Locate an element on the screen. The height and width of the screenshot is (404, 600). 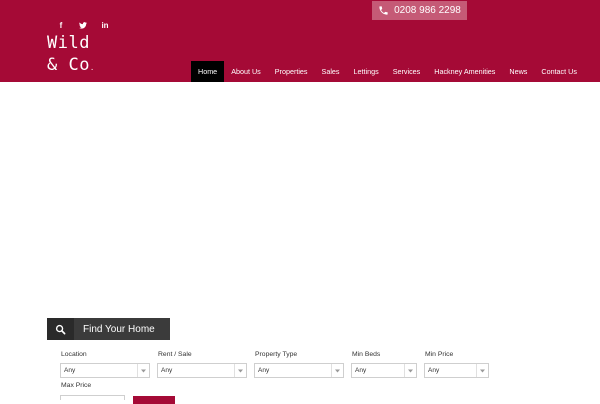
location-select: Any is located at coordinates (105, 370).